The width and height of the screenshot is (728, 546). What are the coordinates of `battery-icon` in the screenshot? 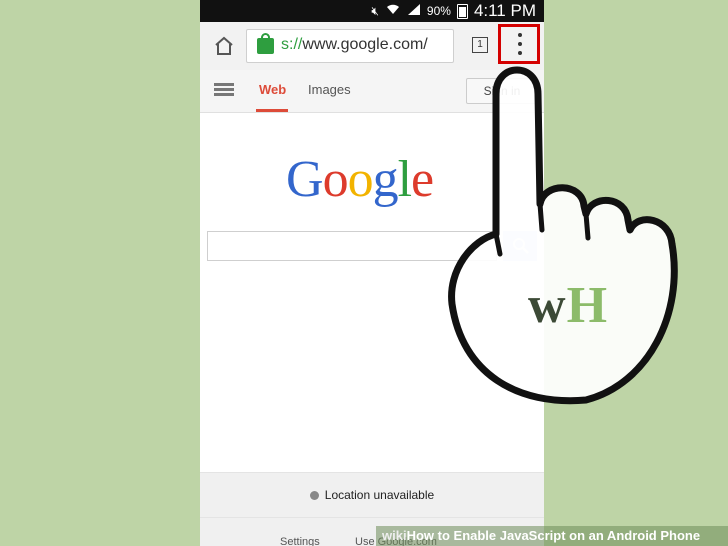 It's located at (462, 11).